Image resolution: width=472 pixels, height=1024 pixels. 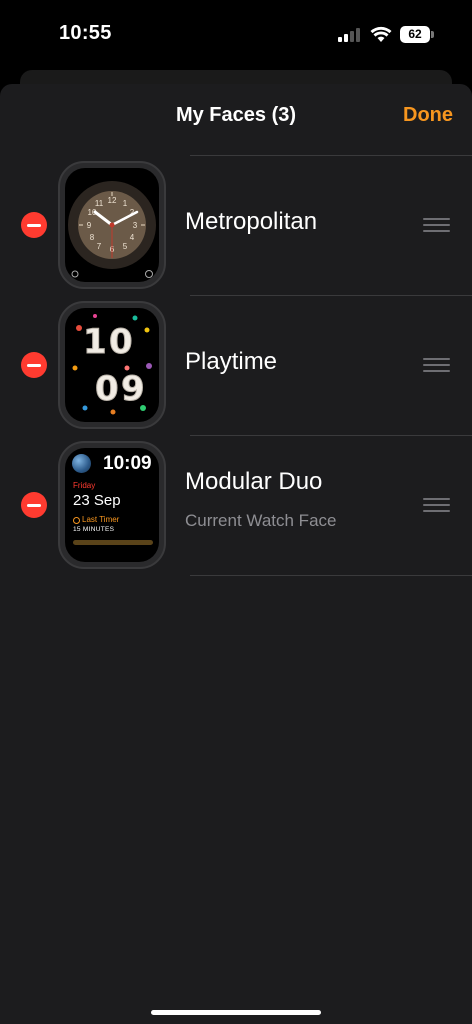 I want to click on watch-time: 10:09, so click(x=127, y=463).